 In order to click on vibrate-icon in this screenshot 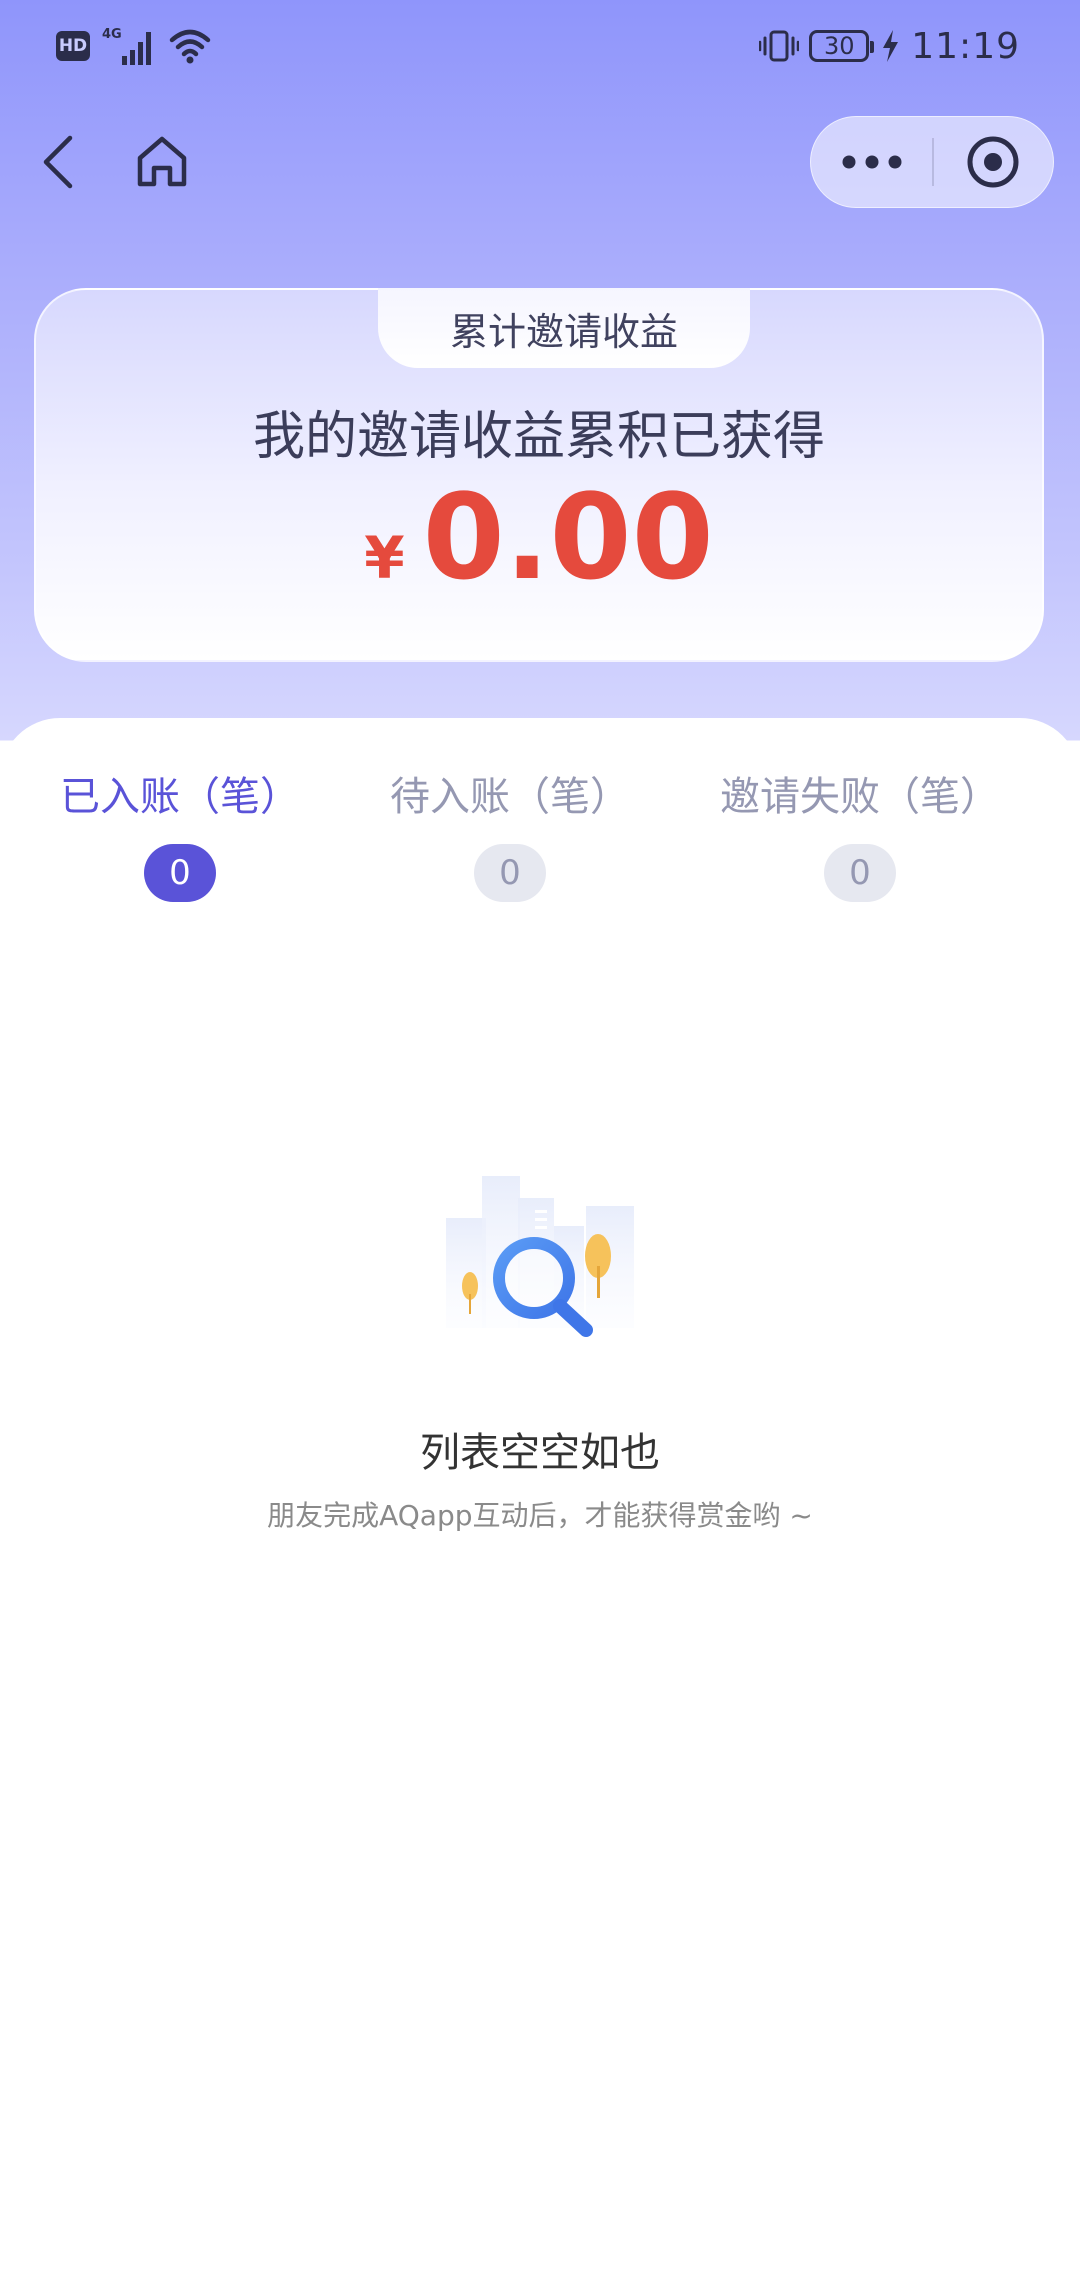, I will do `click(779, 46)`.